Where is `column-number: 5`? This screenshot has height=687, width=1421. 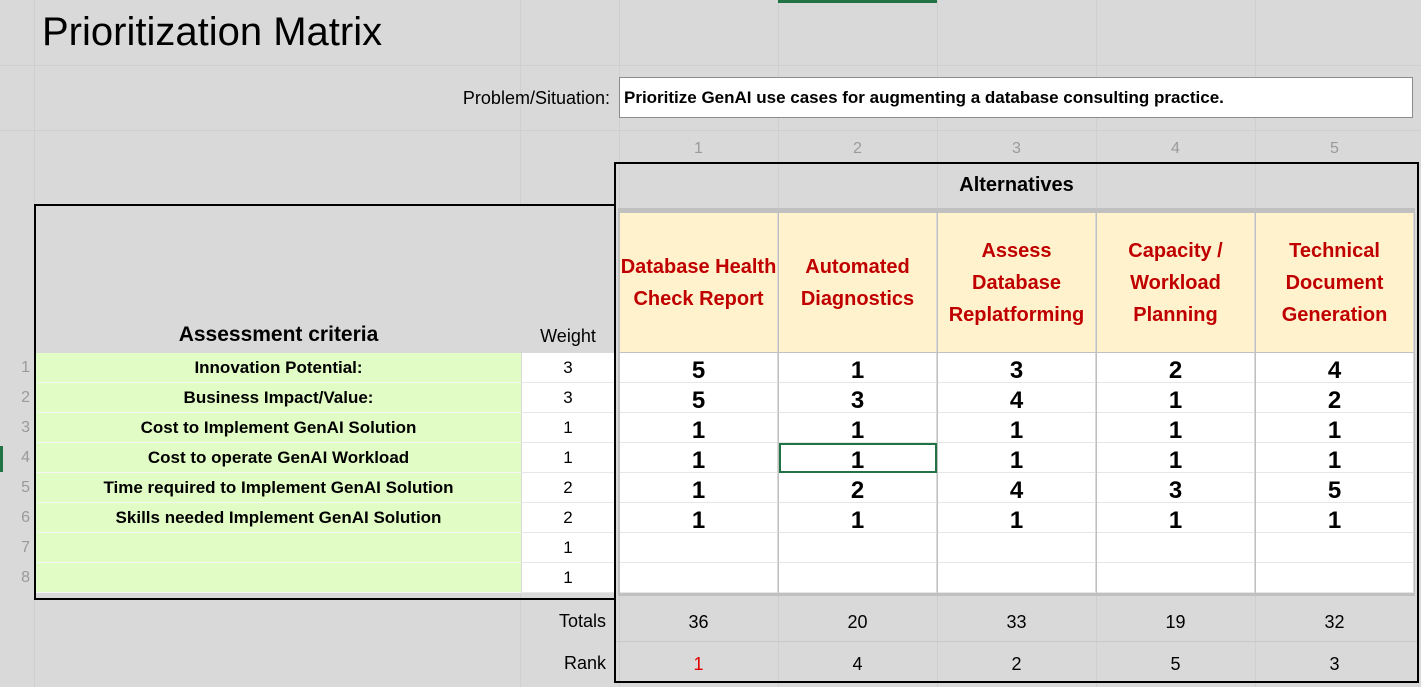
column-number: 5 is located at coordinates (1334, 148).